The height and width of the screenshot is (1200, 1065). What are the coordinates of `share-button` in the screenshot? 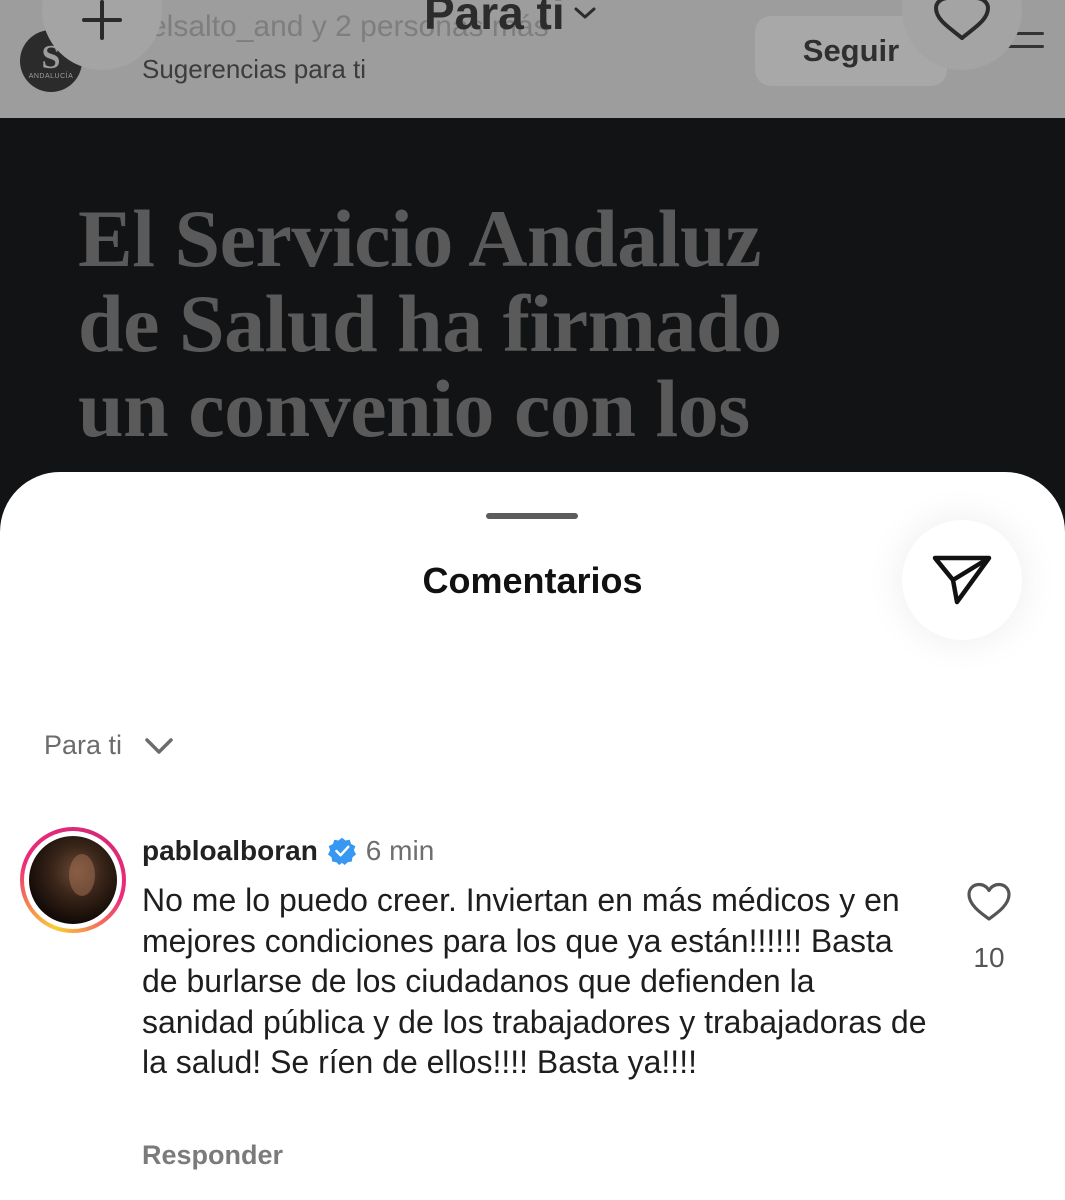 It's located at (962, 580).